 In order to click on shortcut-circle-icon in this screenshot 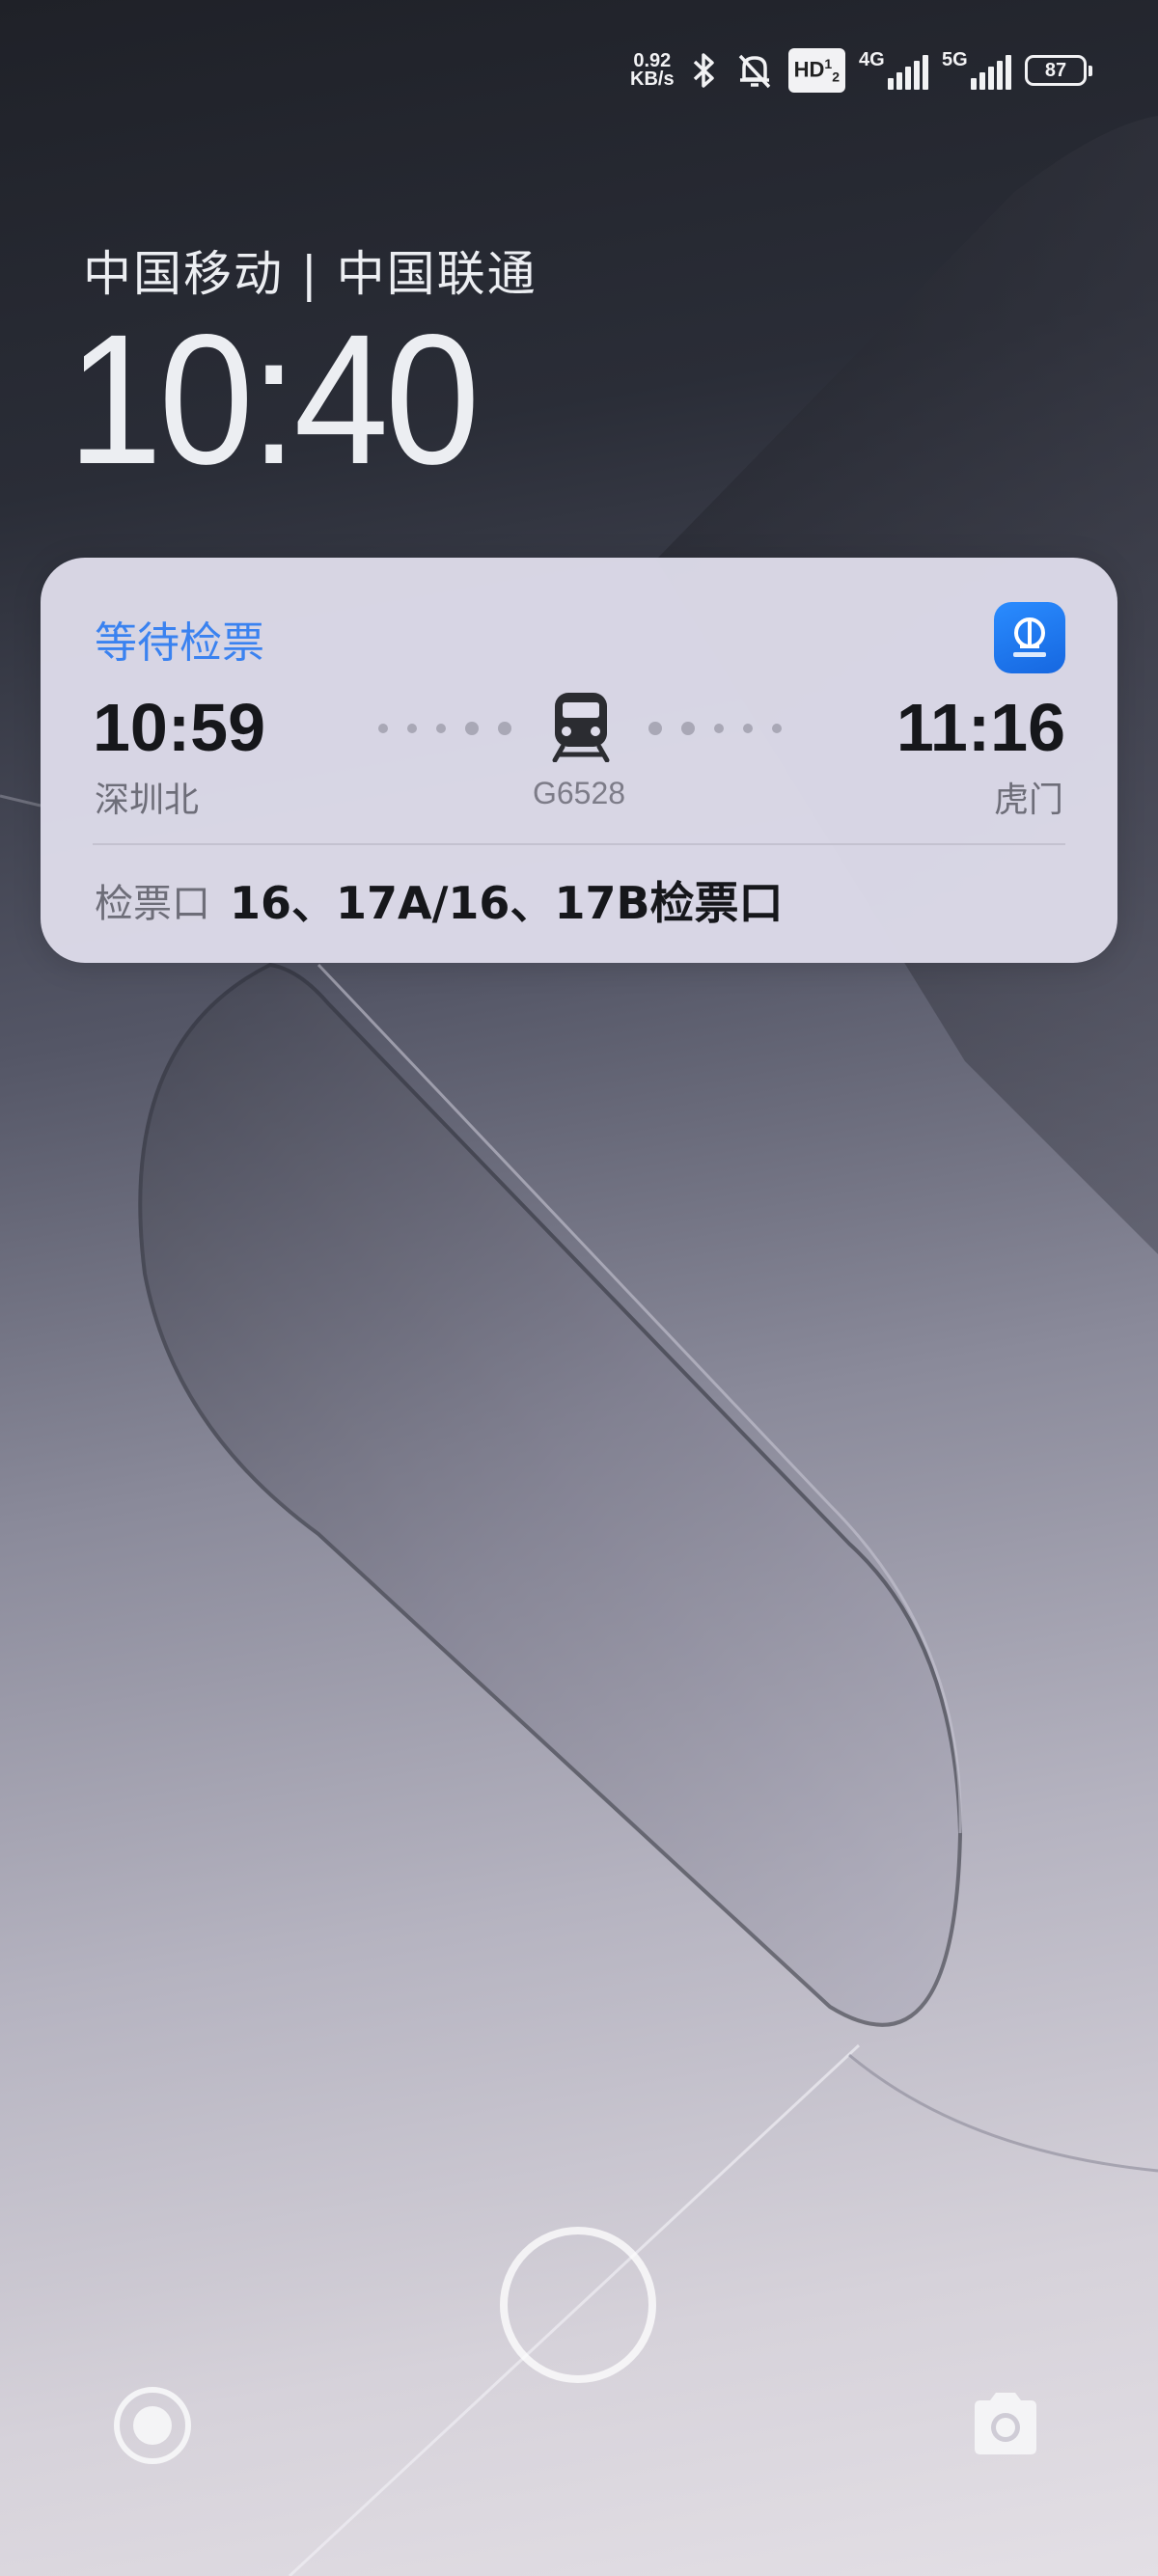, I will do `click(152, 2426)`.